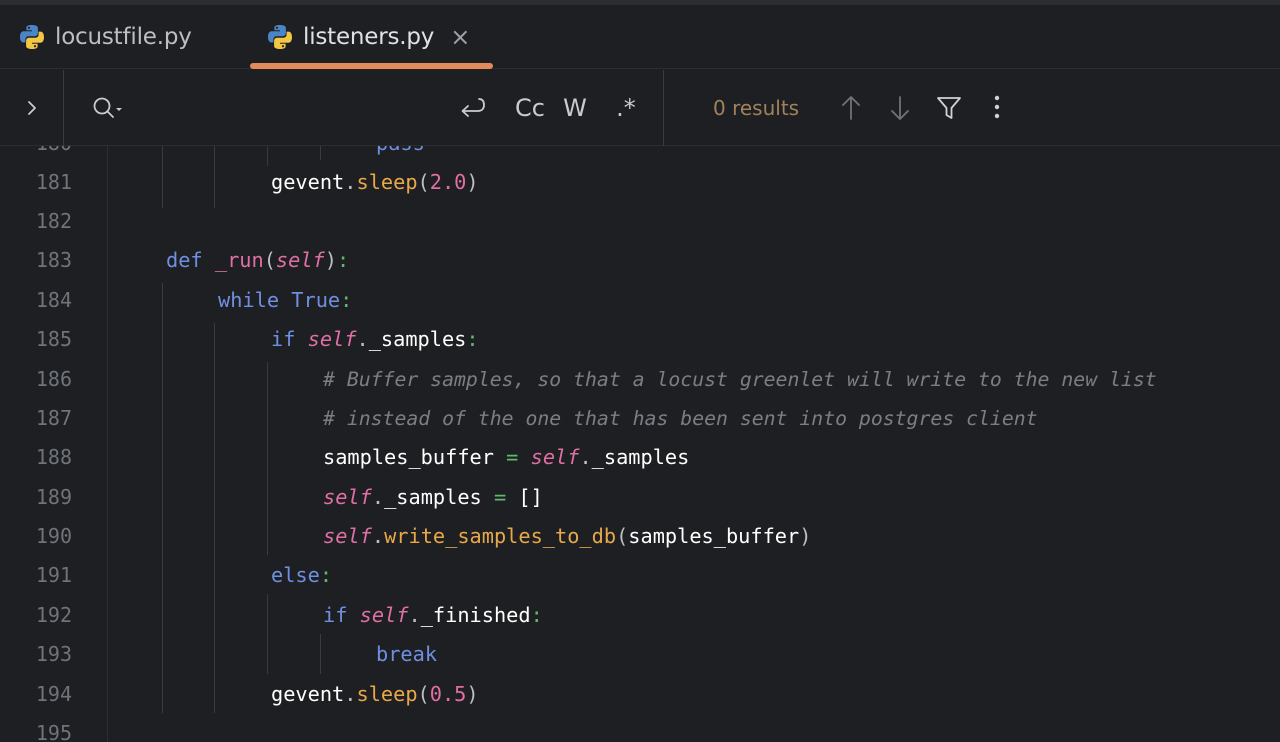 The image size is (1280, 742). What do you see at coordinates (640, 575) in the screenshot?
I see `code-line: 191 else:` at bounding box center [640, 575].